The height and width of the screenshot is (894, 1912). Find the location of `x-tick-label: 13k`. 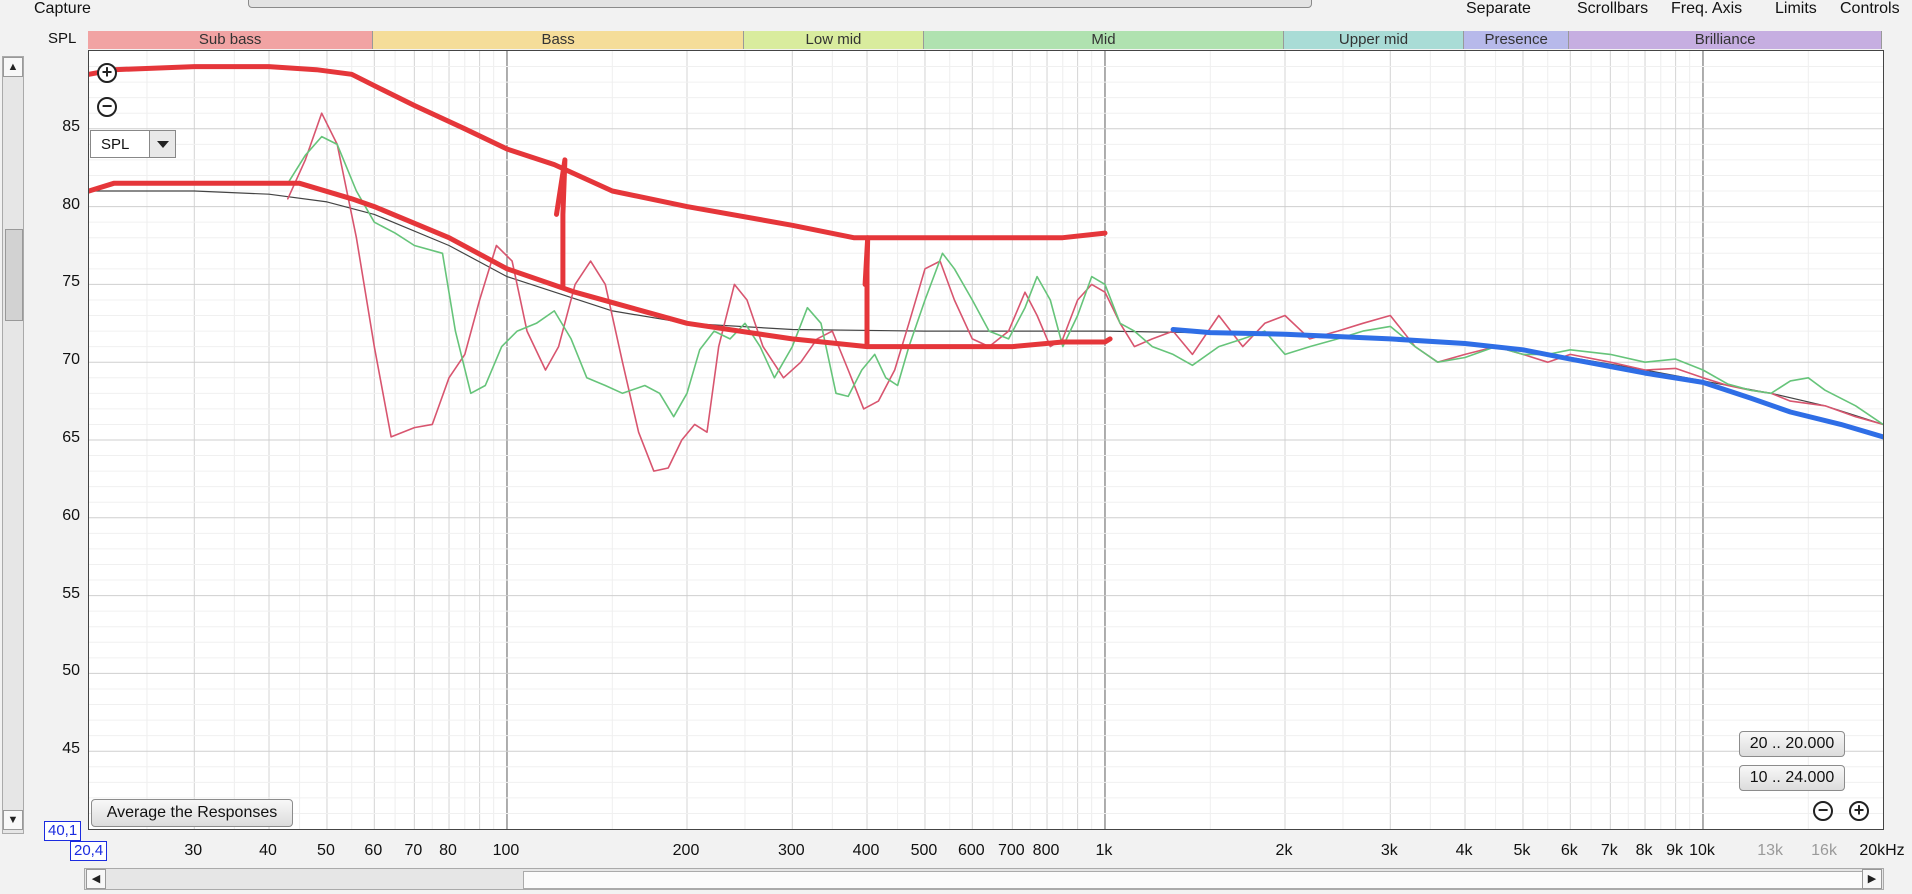

x-tick-label: 13k is located at coordinates (1770, 850).